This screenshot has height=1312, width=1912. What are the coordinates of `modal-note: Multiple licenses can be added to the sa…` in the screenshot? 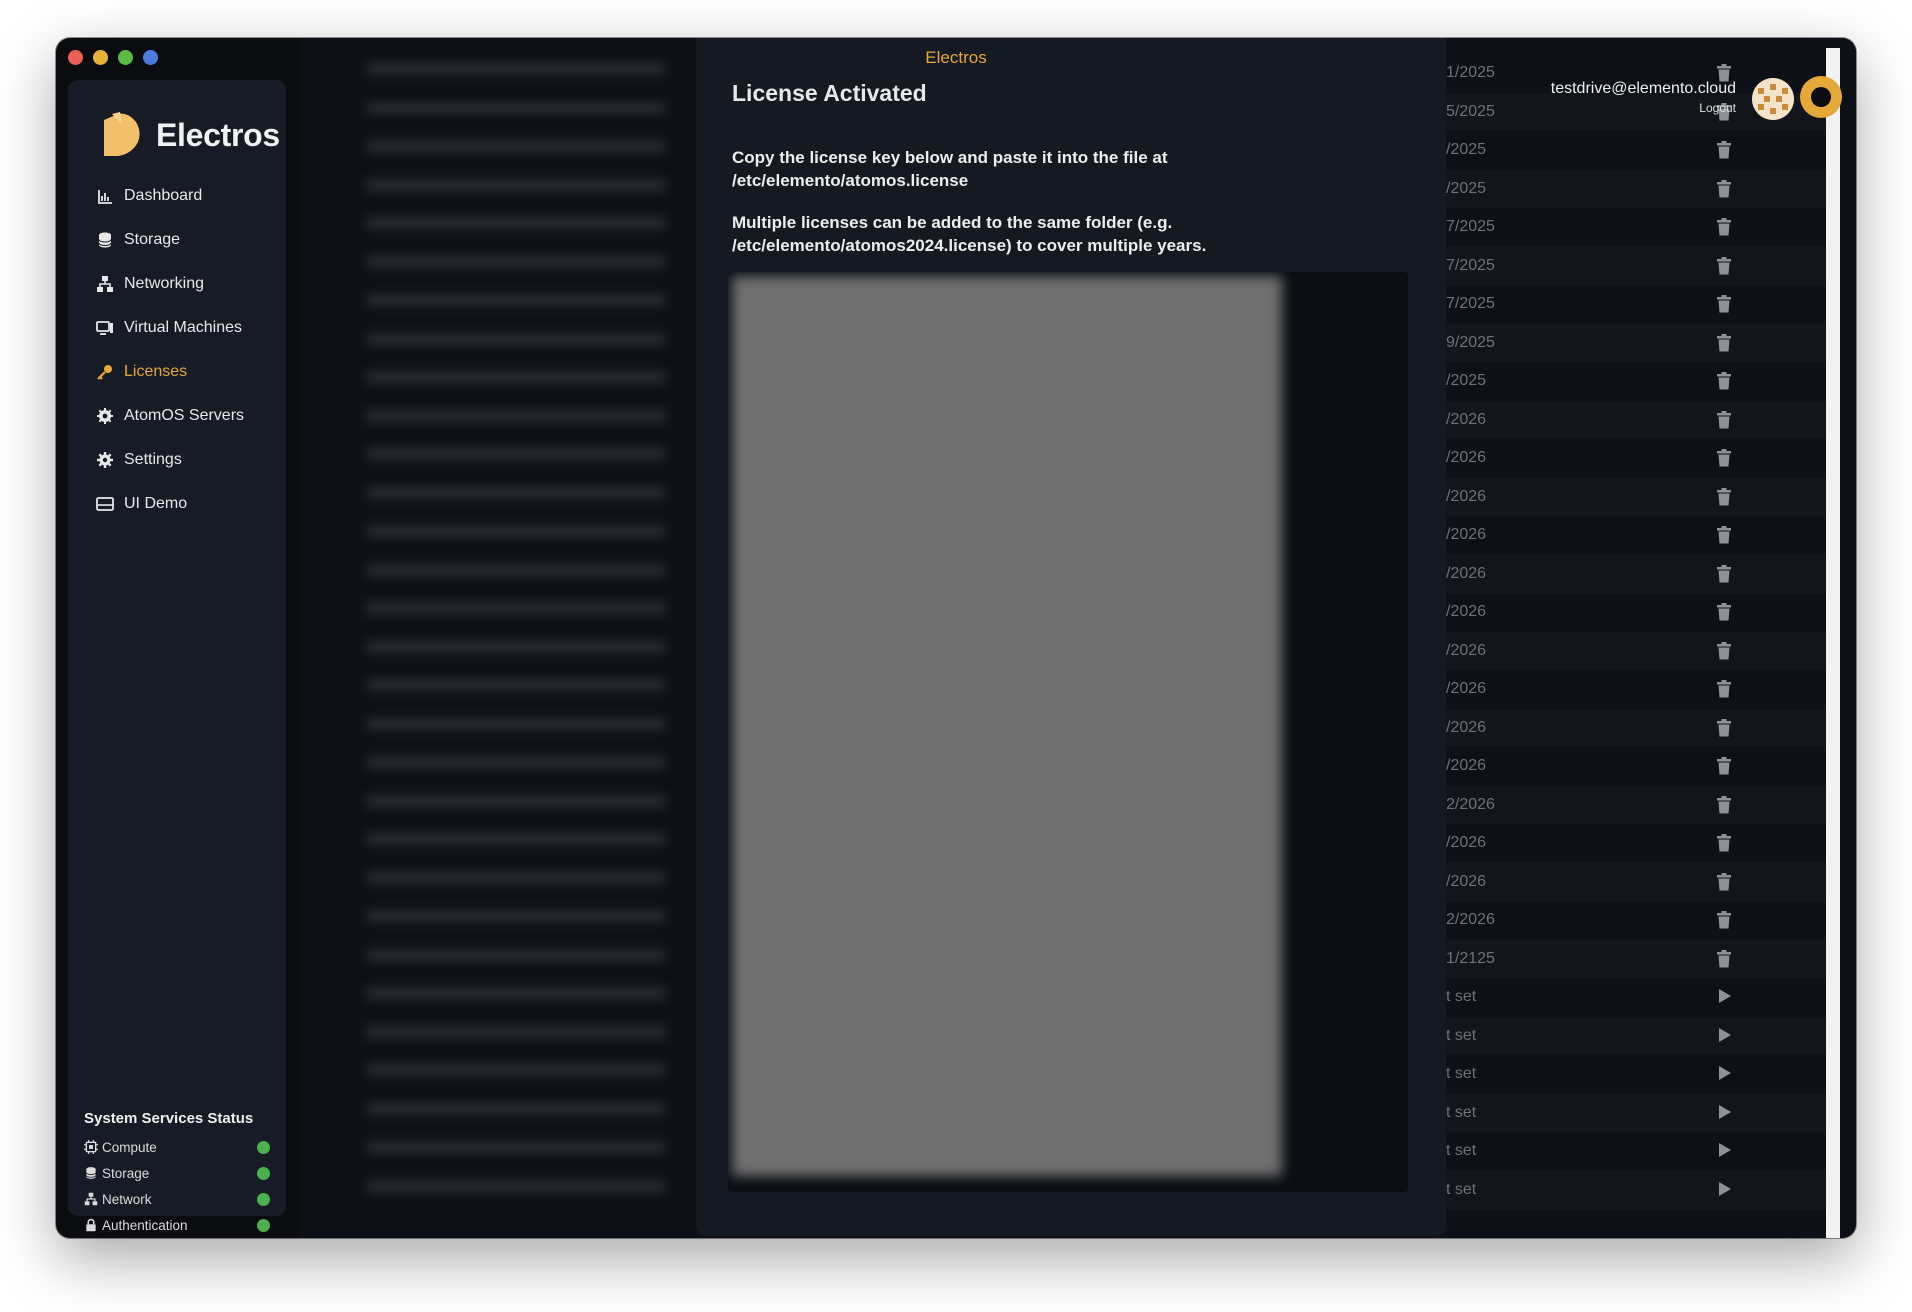 It's located at (1077, 234).